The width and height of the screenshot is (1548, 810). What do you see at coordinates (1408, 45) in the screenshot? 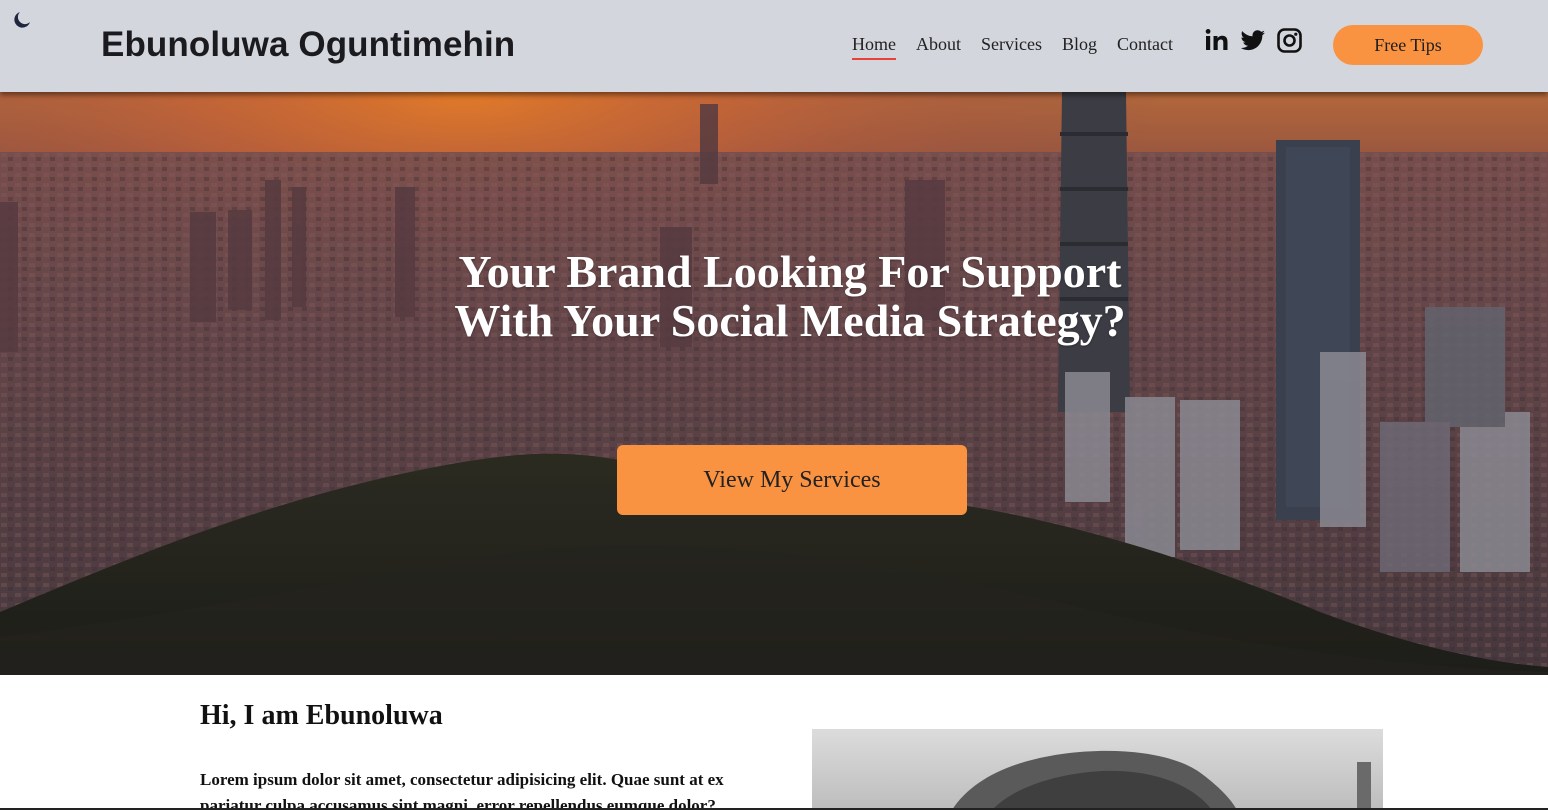
I see `free-tips-button: Free Tips` at bounding box center [1408, 45].